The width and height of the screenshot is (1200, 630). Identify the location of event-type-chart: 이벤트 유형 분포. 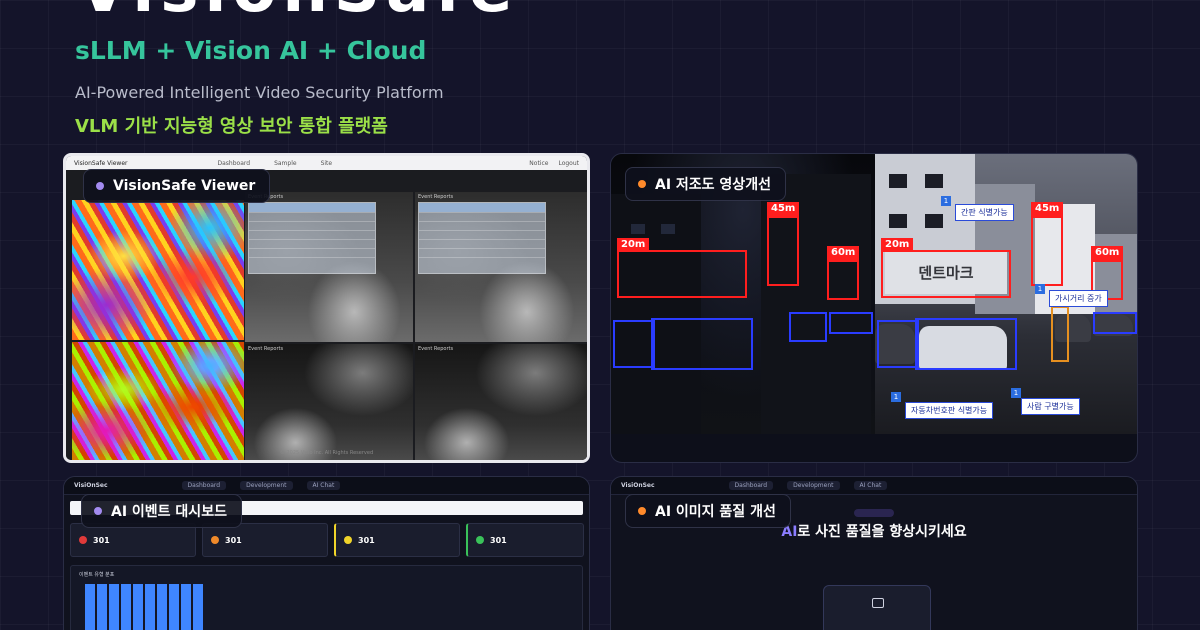
(326, 597).